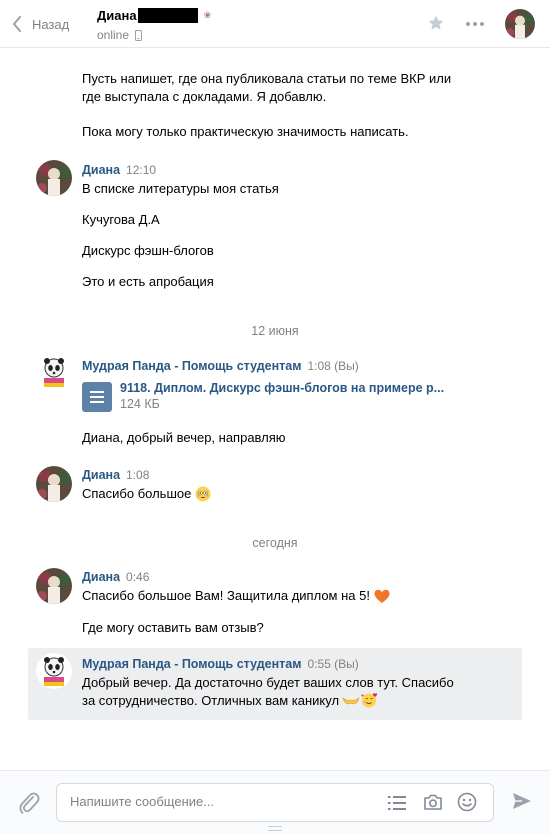 The width and height of the screenshot is (550, 834). What do you see at coordinates (369, 700) in the screenshot?
I see `smiling-hearts-emoji-icon` at bounding box center [369, 700].